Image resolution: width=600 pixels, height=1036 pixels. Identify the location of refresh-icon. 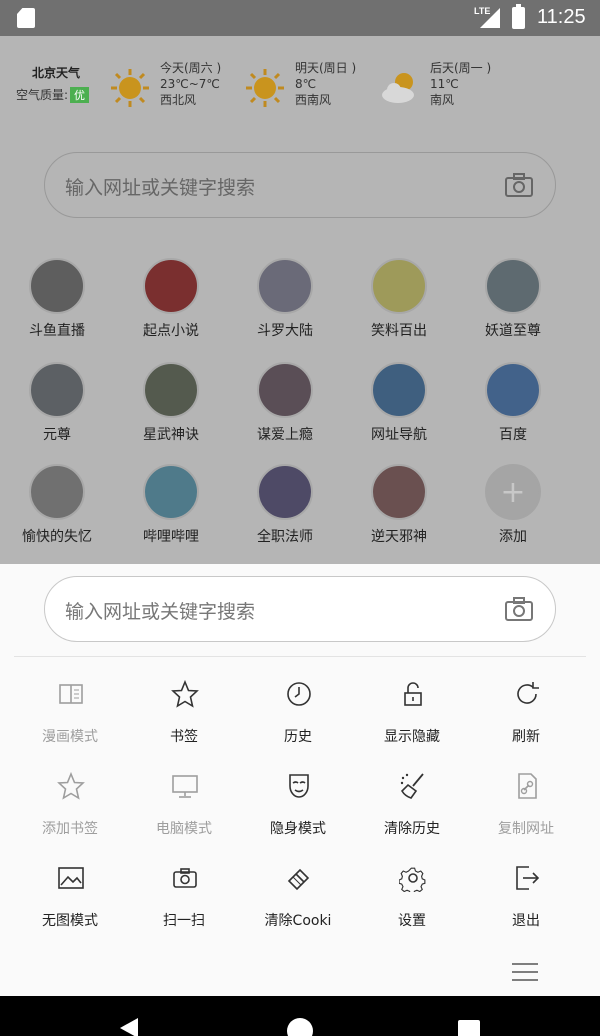
(528, 693).